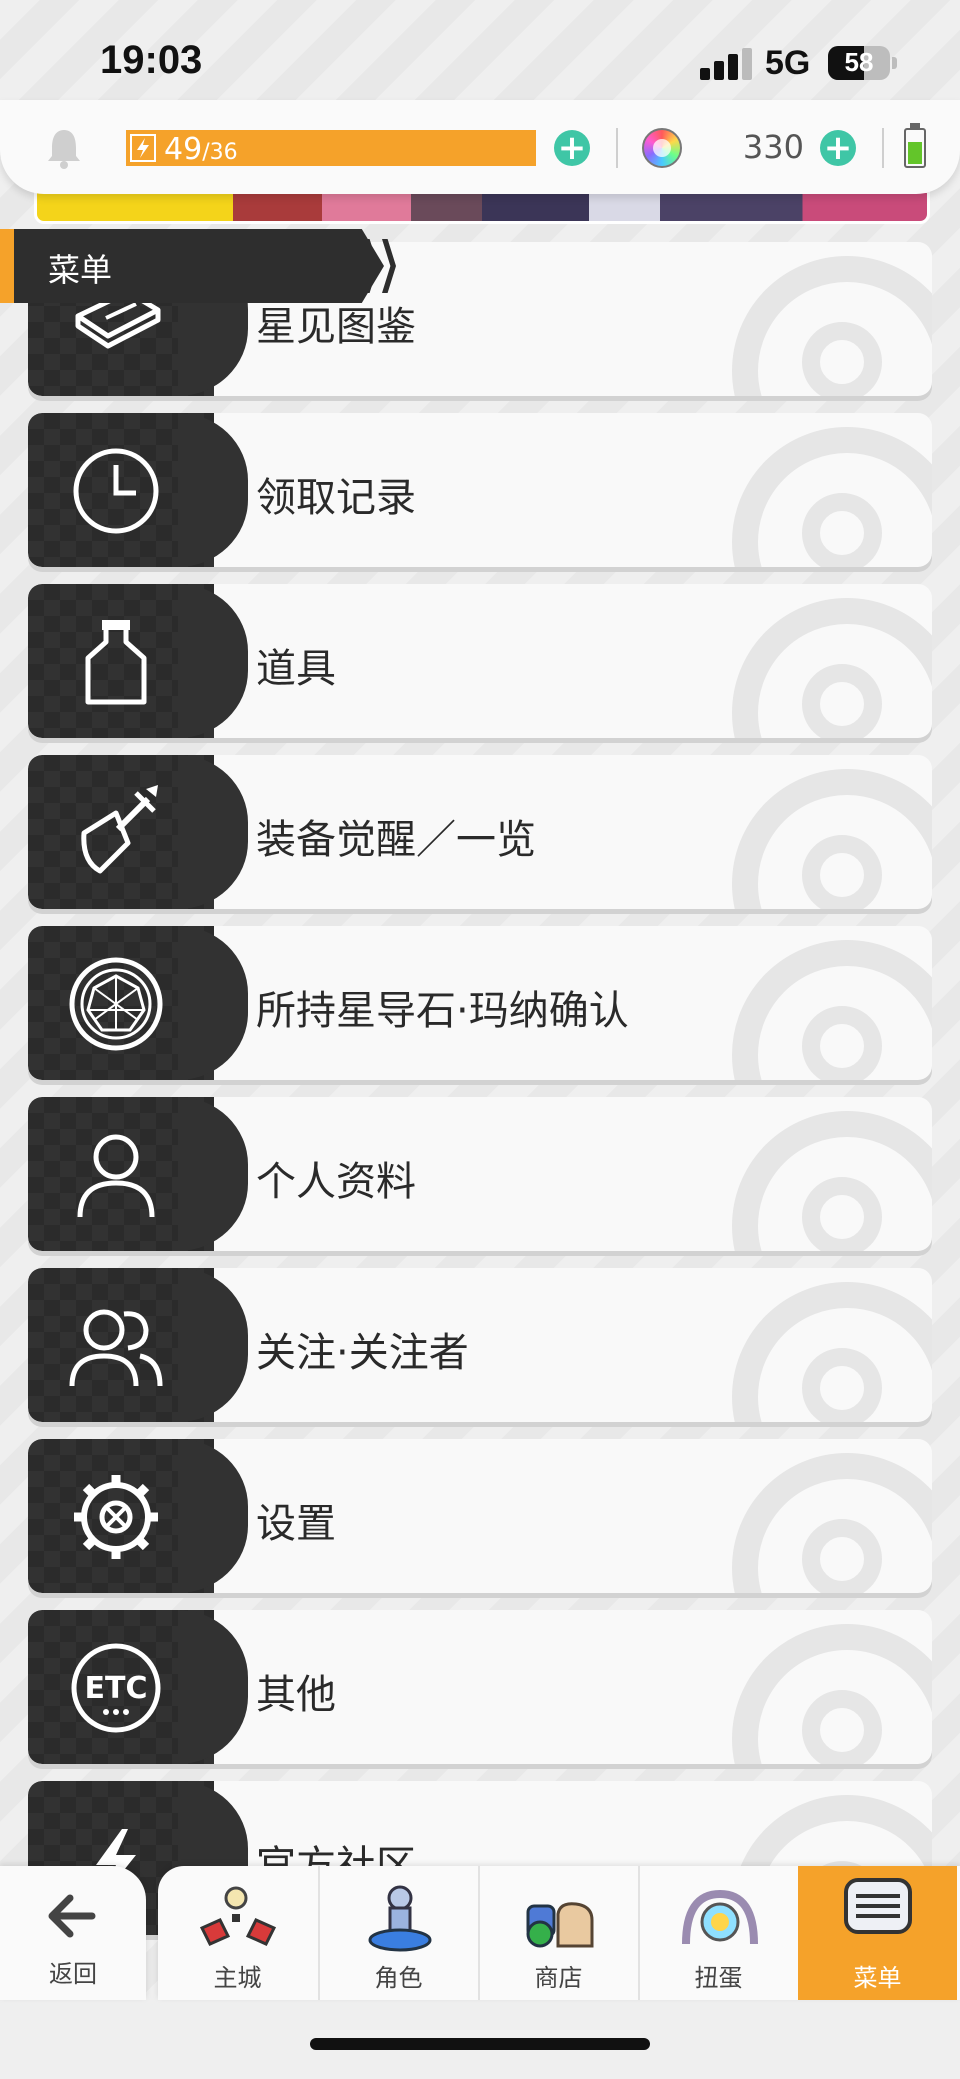 This screenshot has height=2079, width=960. What do you see at coordinates (116, 1004) in the screenshot?
I see `gemstone-icon` at bounding box center [116, 1004].